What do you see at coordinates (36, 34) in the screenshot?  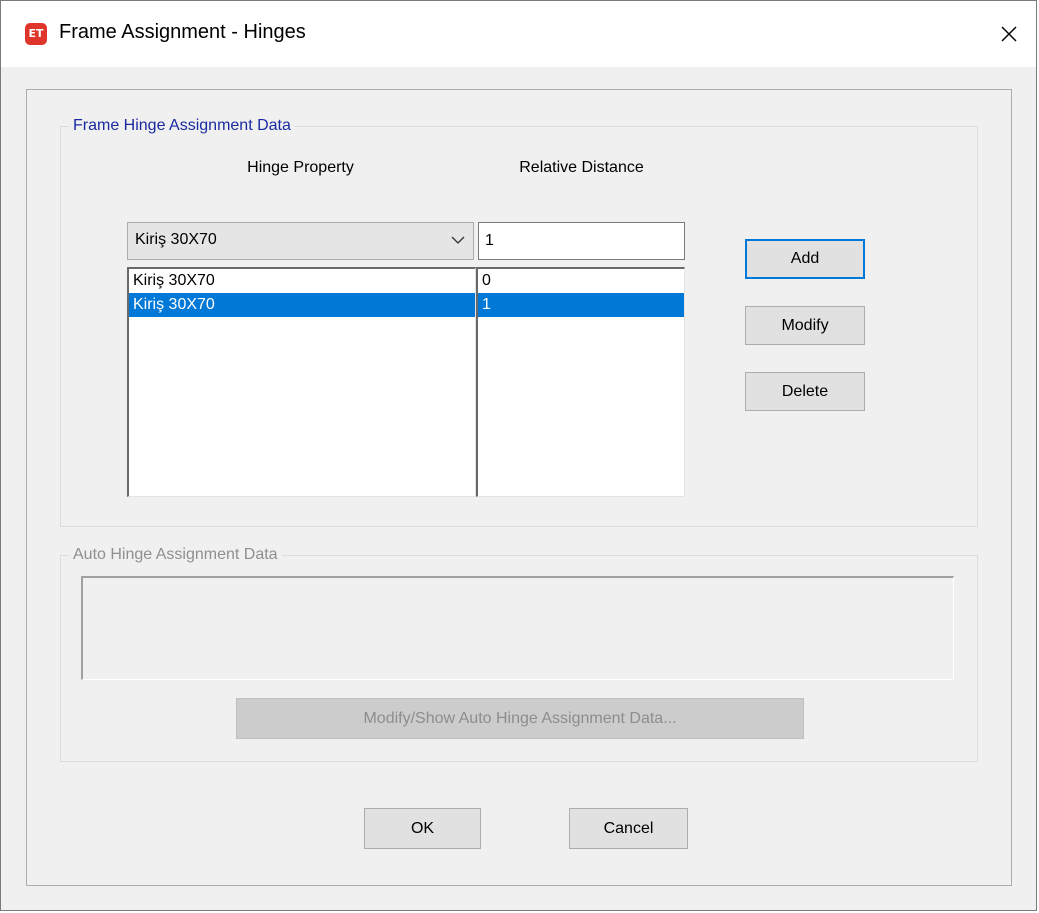 I see `etabs-app-icon: ET` at bounding box center [36, 34].